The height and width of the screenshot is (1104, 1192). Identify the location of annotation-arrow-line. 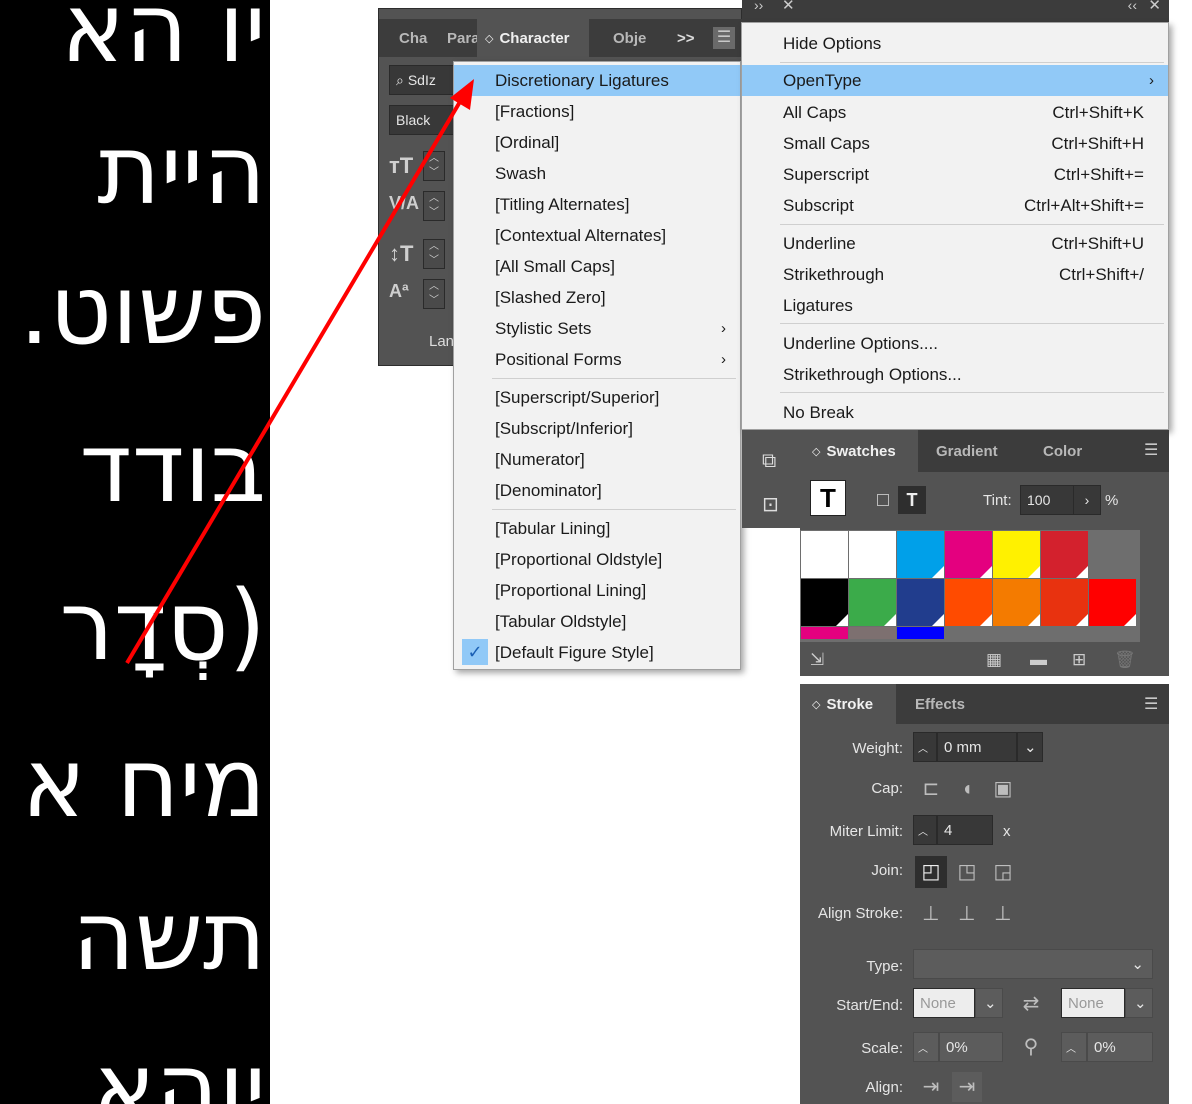
(295, 379).